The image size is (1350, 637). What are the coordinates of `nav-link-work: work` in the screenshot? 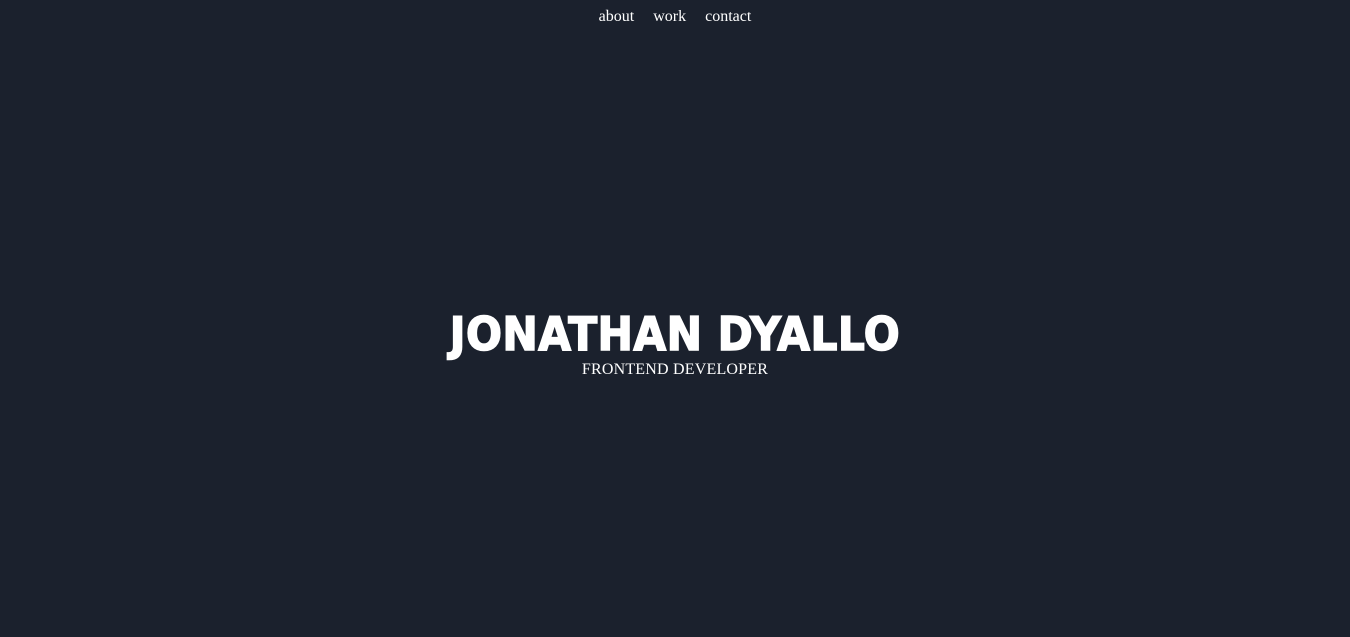 It's located at (669, 17).